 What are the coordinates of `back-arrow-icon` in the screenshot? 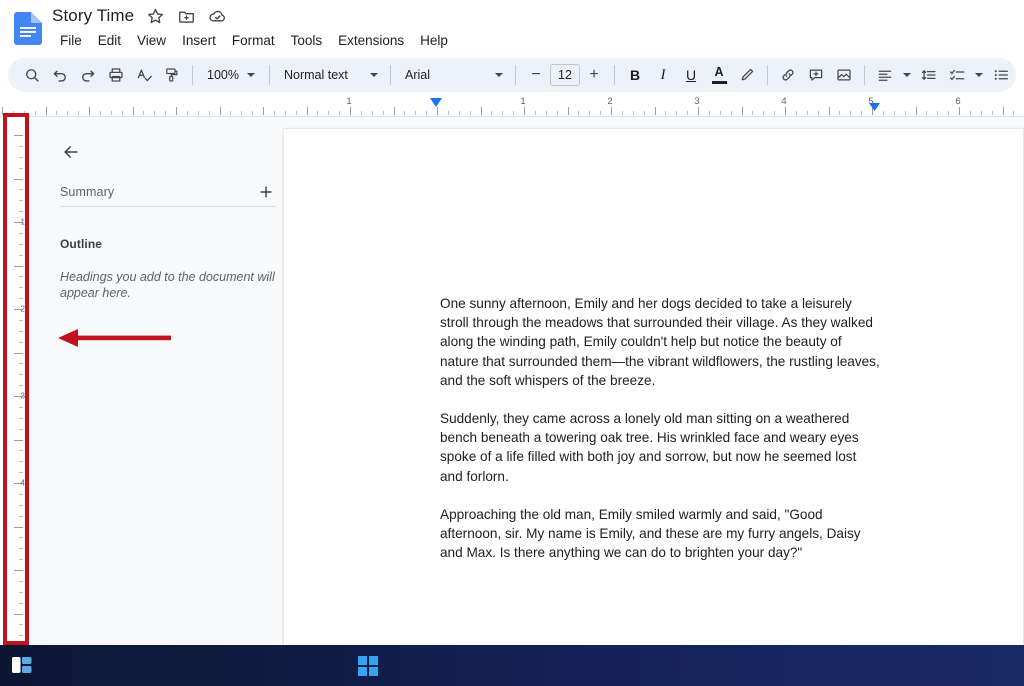 It's located at (71, 152).